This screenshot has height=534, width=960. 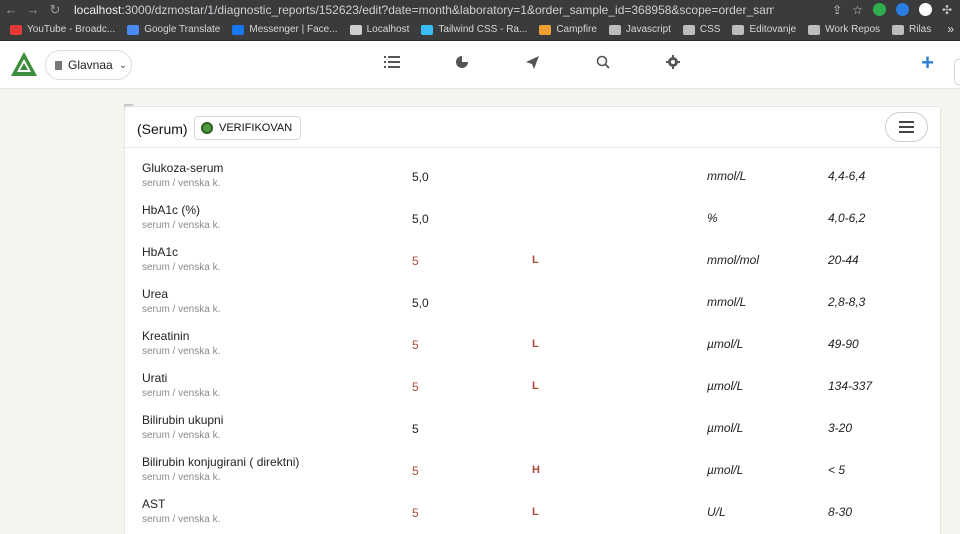 What do you see at coordinates (843, 260) in the screenshot?
I see `reference-range: 20-44` at bounding box center [843, 260].